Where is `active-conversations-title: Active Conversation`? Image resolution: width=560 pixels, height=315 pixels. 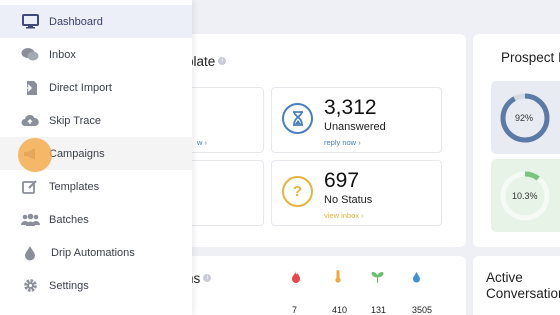 active-conversations-title: Active Conversation is located at coordinates (523, 285).